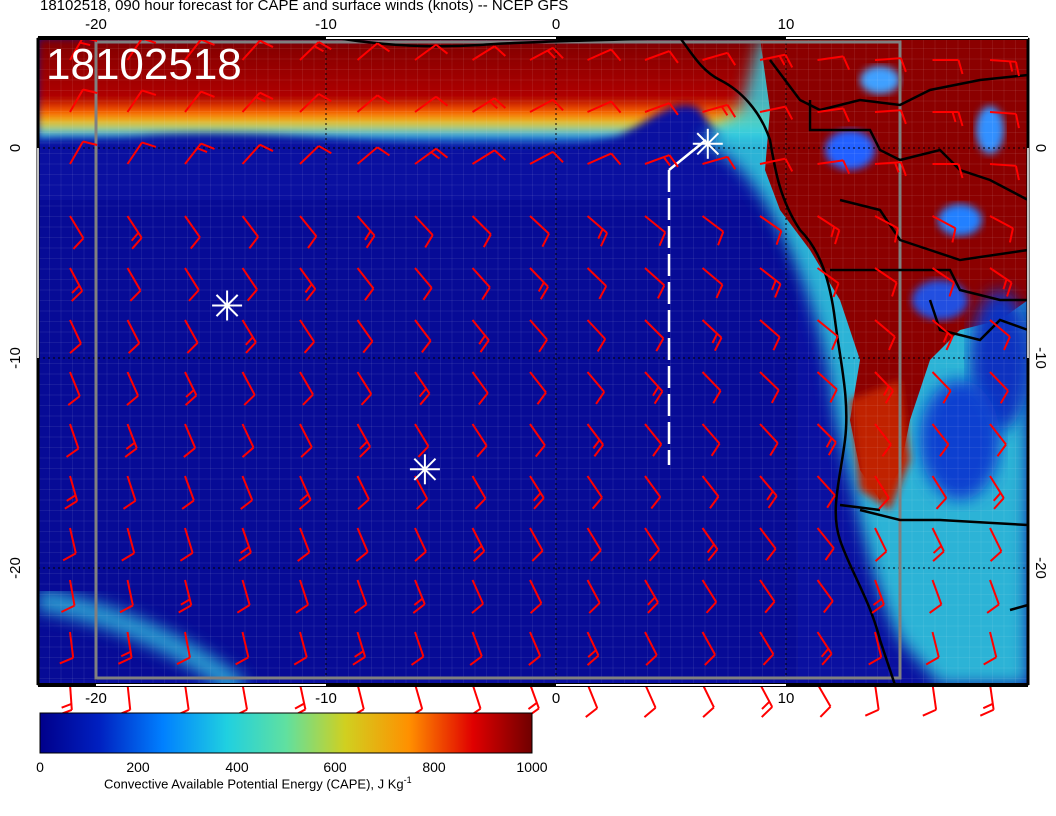 Image resolution: width=1056 pixels, height=816 pixels. Describe the element at coordinates (786, 698) in the screenshot. I see `x-tick-bottom: 10` at that location.